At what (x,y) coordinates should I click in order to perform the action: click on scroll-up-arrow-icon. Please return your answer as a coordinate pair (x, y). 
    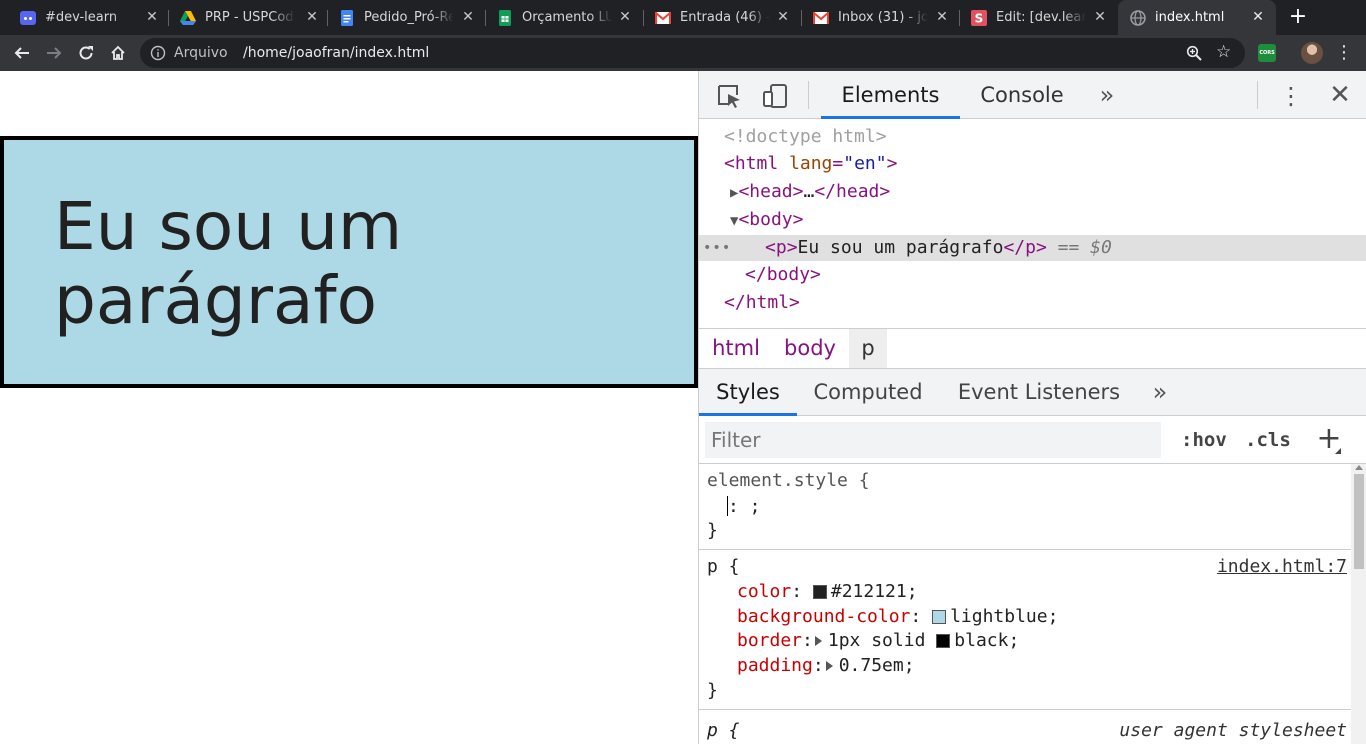
    Looking at the image, I should click on (1359, 467).